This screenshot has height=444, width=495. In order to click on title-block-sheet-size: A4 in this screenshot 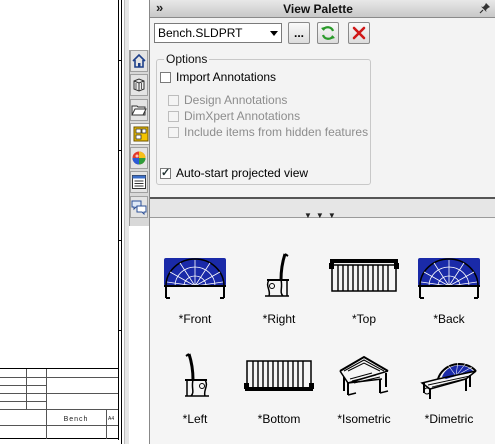, I will do `click(111, 419)`.